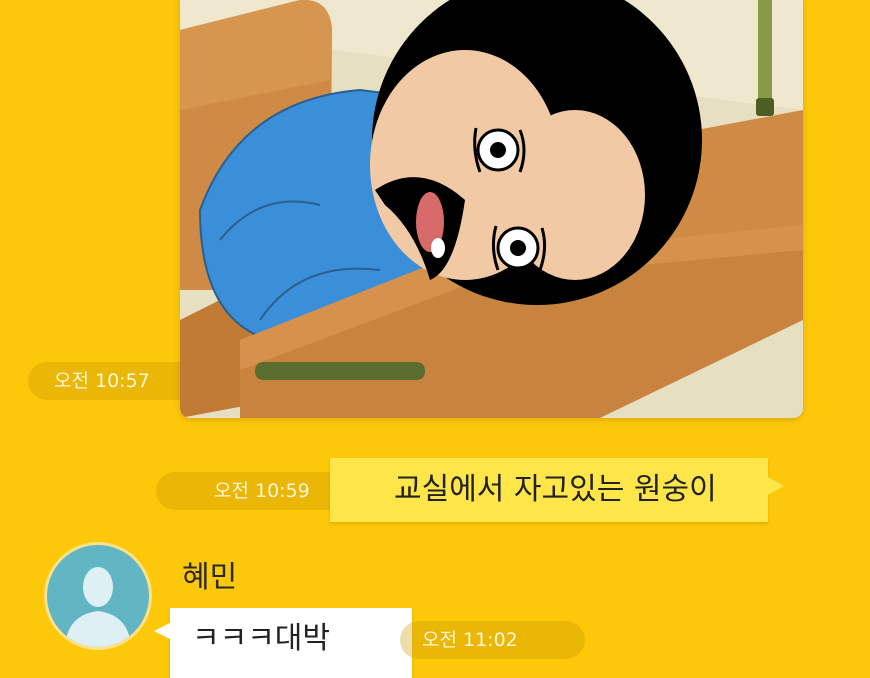  What do you see at coordinates (557, 490) in the screenshot?
I see `outgoing-message-bubble: 교실에서 자고있는 원숭이` at bounding box center [557, 490].